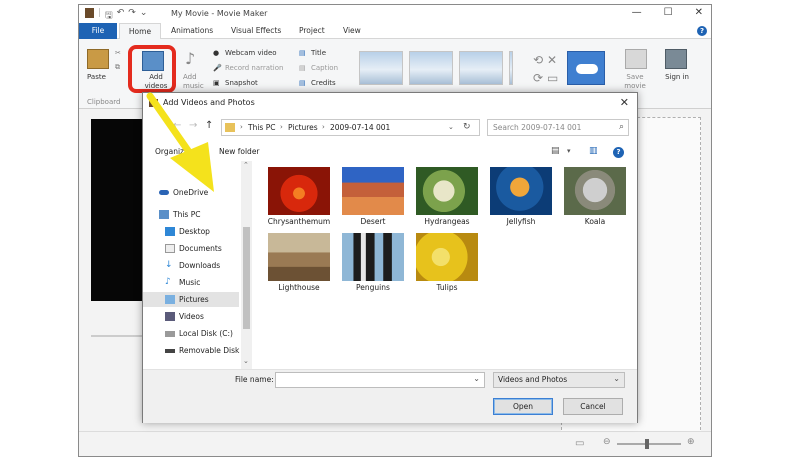  What do you see at coordinates (555, 151) in the screenshot?
I see `view-options-icon: ▤` at bounding box center [555, 151].